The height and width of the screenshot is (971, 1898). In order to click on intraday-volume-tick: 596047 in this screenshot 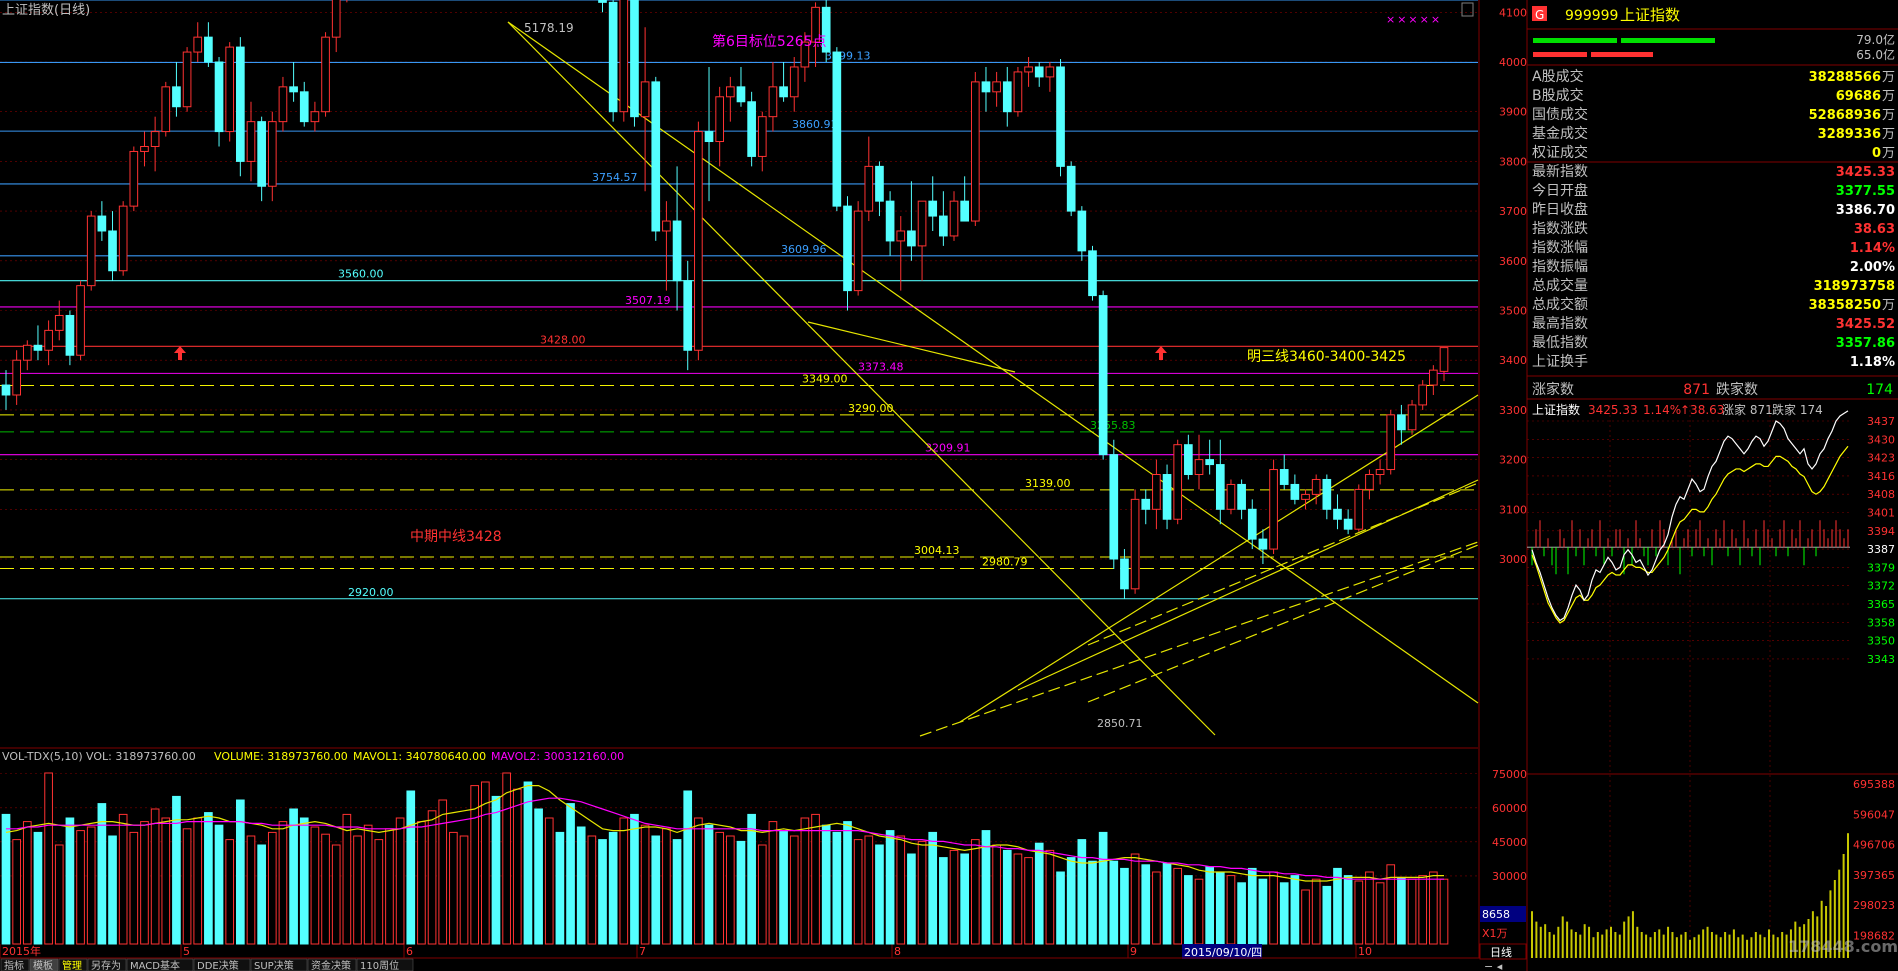, I will do `click(1874, 814)`.